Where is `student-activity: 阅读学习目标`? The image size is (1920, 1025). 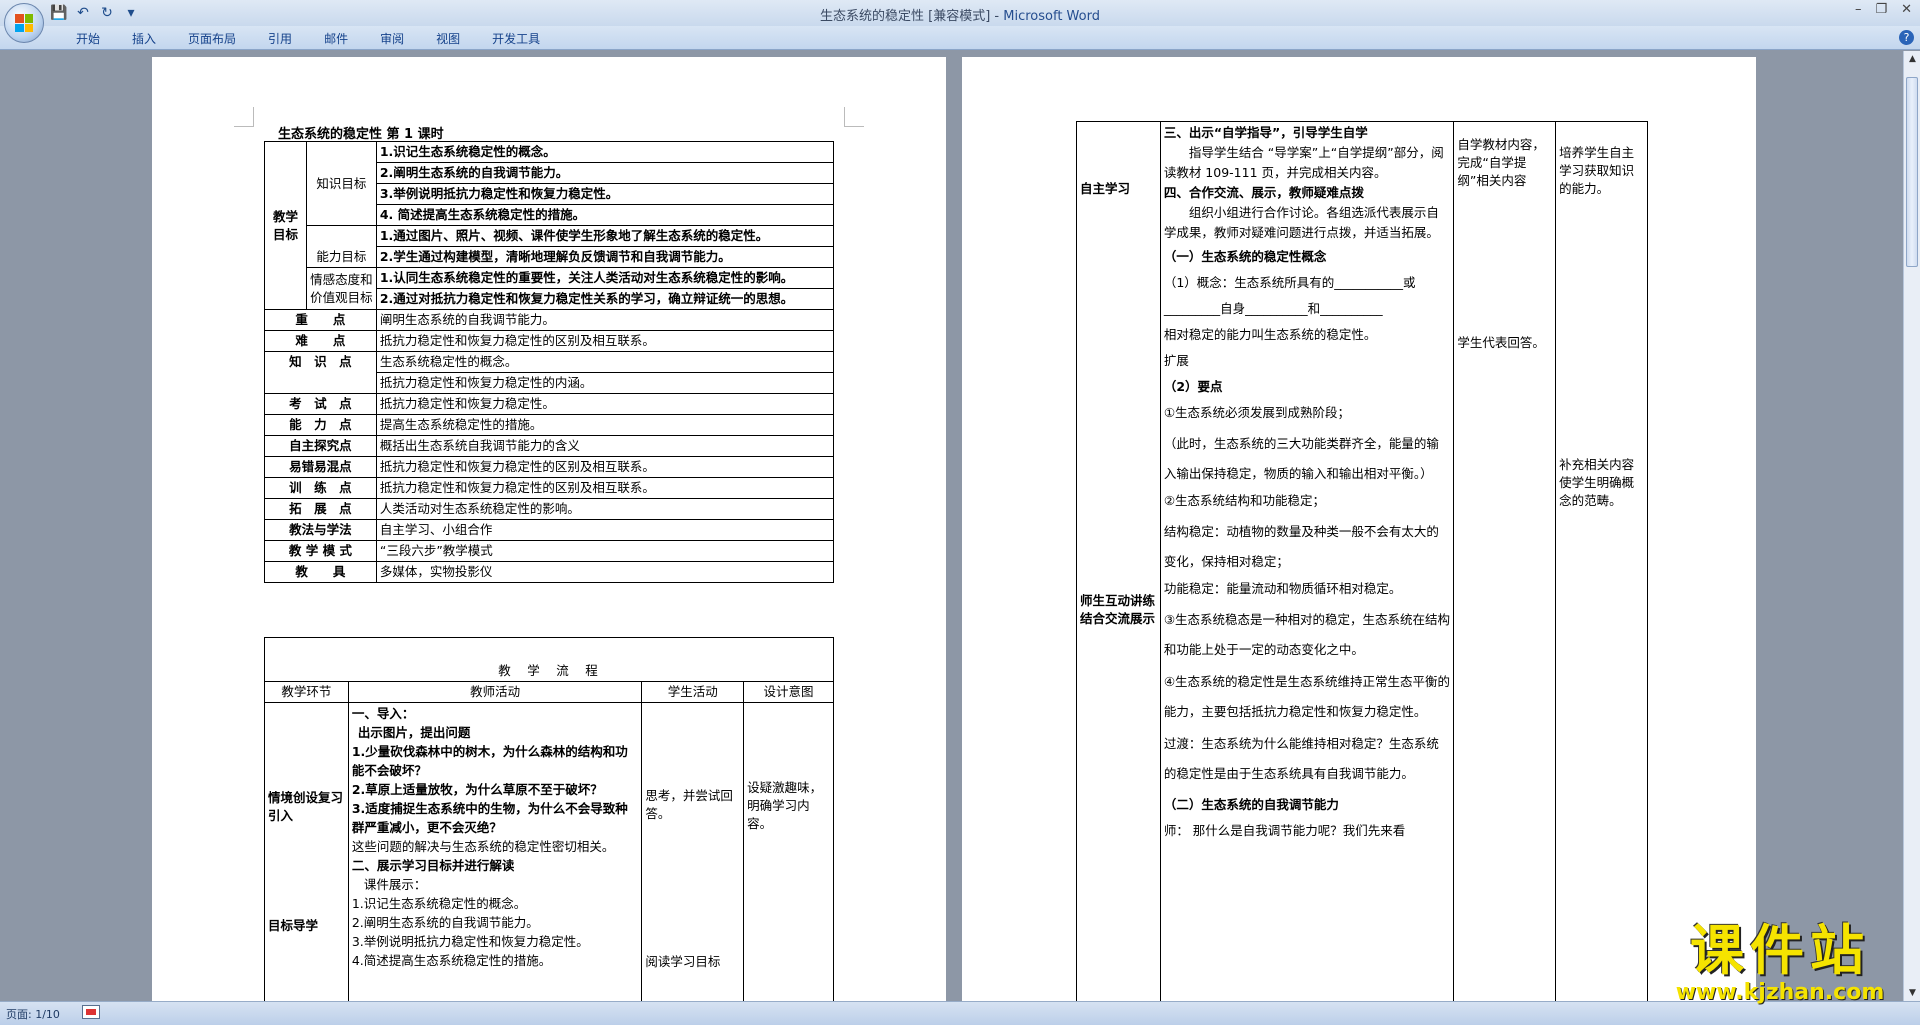 student-activity: 阅读学习目标 is located at coordinates (683, 961).